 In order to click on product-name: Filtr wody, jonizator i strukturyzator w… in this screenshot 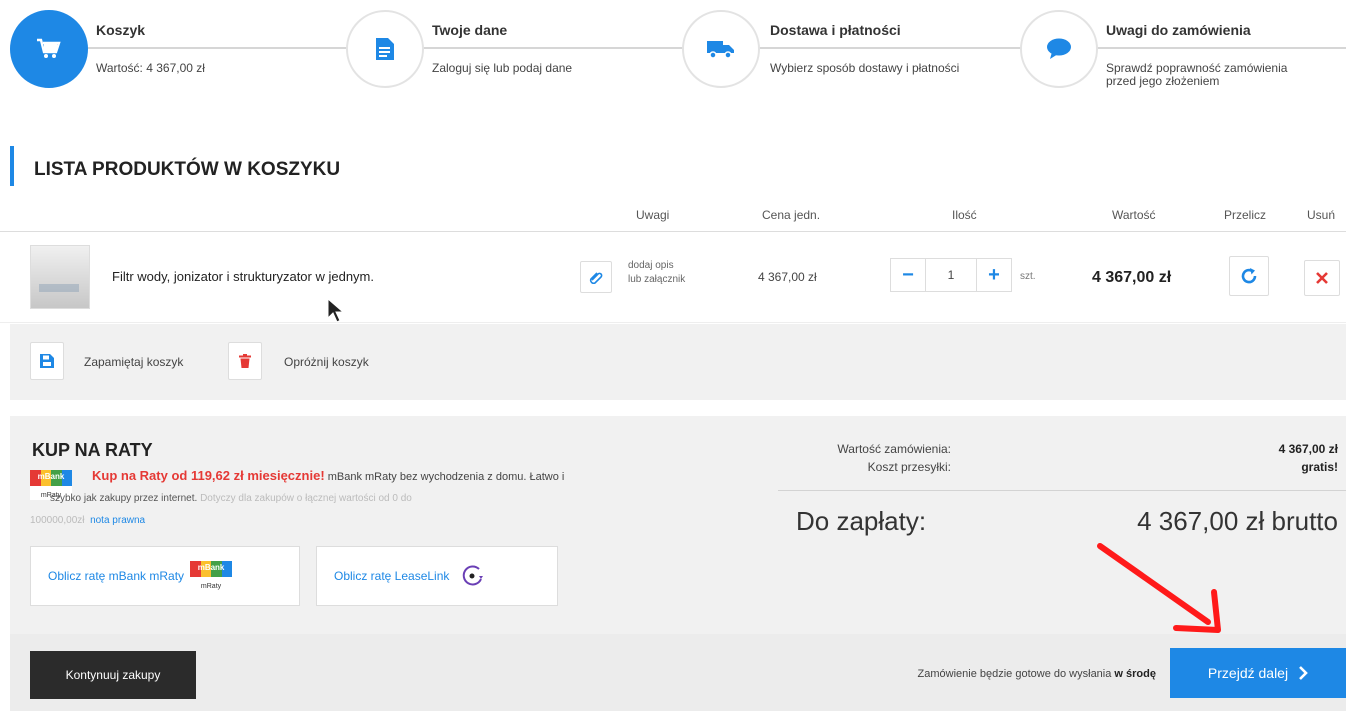, I will do `click(243, 276)`.